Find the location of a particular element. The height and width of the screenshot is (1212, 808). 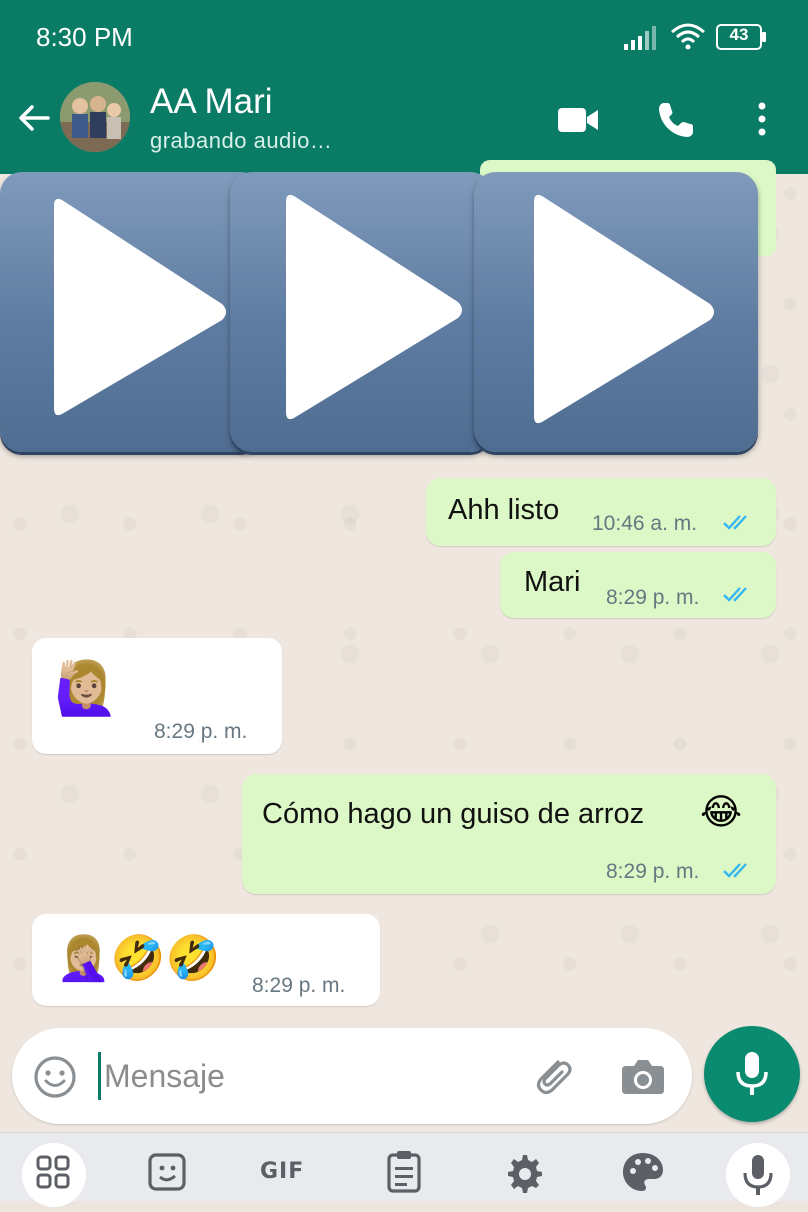

message-box is located at coordinates (352, 1076).